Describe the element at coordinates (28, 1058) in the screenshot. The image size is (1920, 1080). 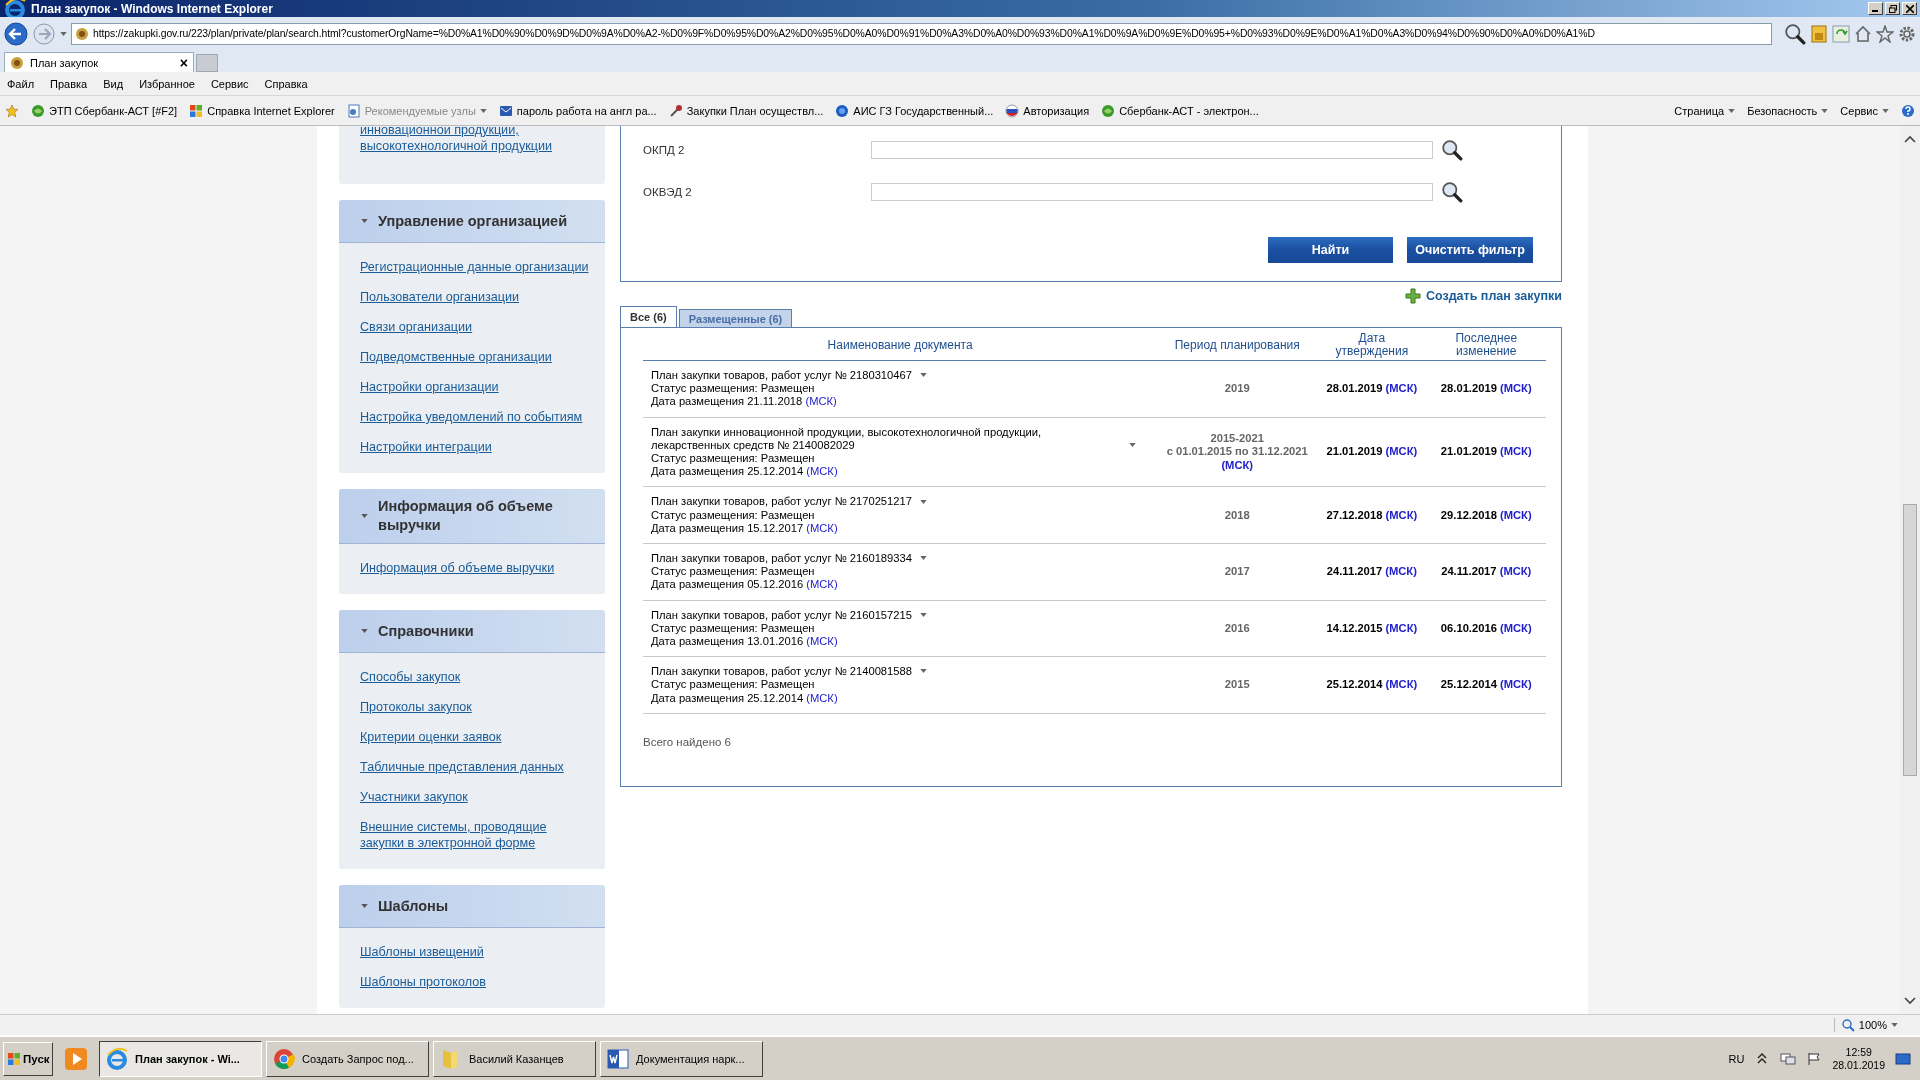
I see `start-button: Пуск` at that location.